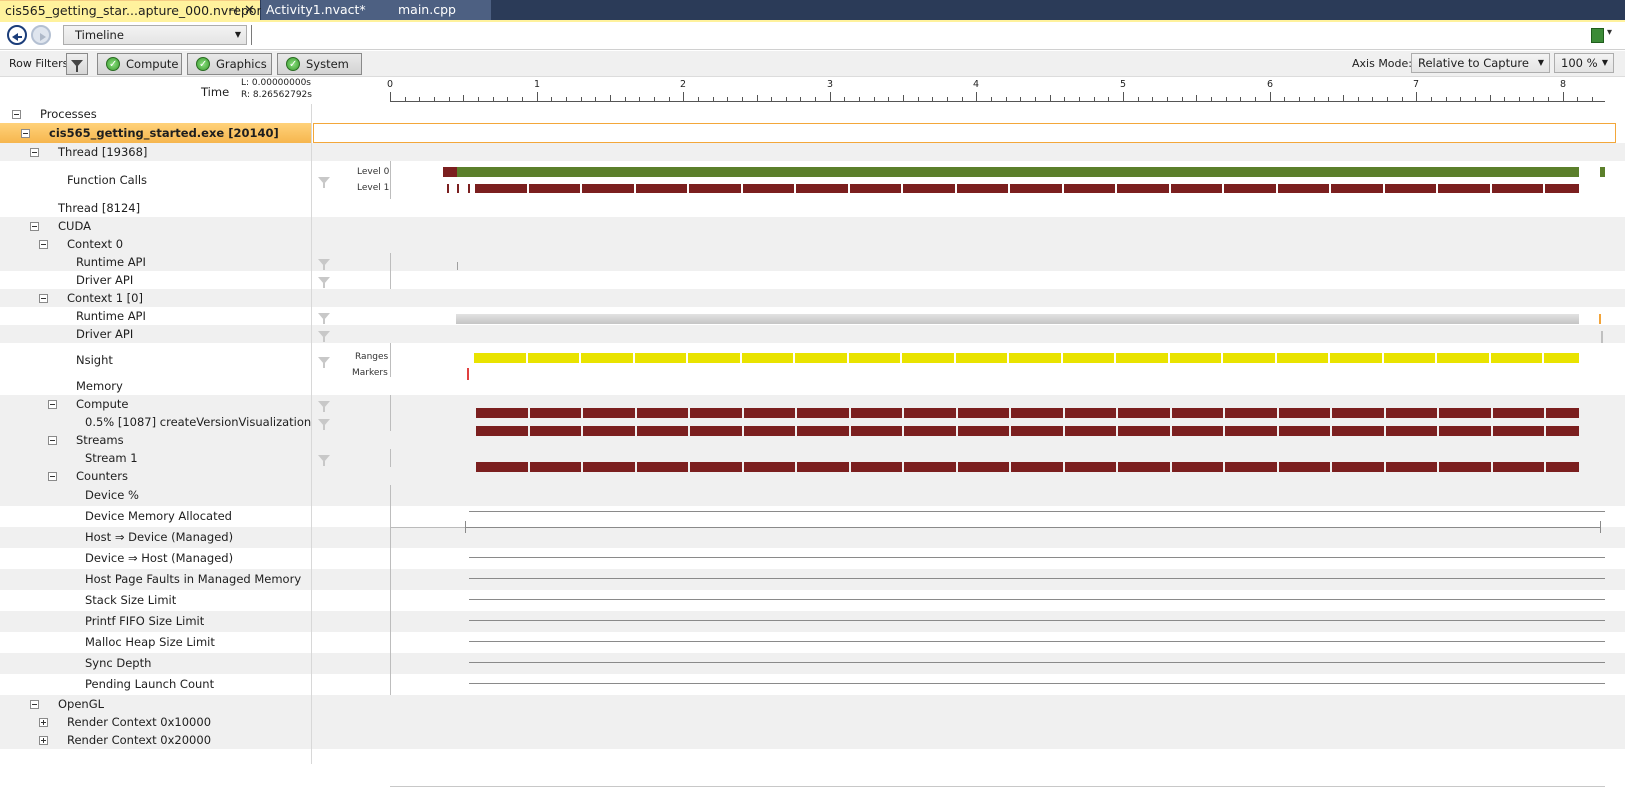 The image size is (1625, 790). I want to click on ruler-tick-label: 8, so click(1563, 84).